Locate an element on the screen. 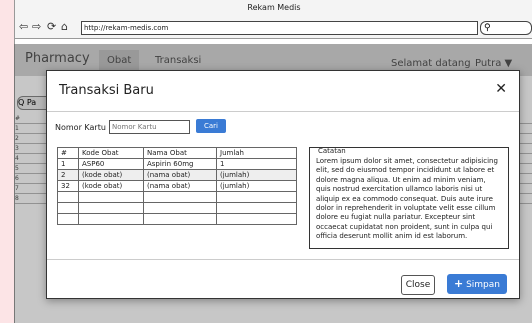 This screenshot has height=323, width=532. search-button: Cari is located at coordinates (211, 126).